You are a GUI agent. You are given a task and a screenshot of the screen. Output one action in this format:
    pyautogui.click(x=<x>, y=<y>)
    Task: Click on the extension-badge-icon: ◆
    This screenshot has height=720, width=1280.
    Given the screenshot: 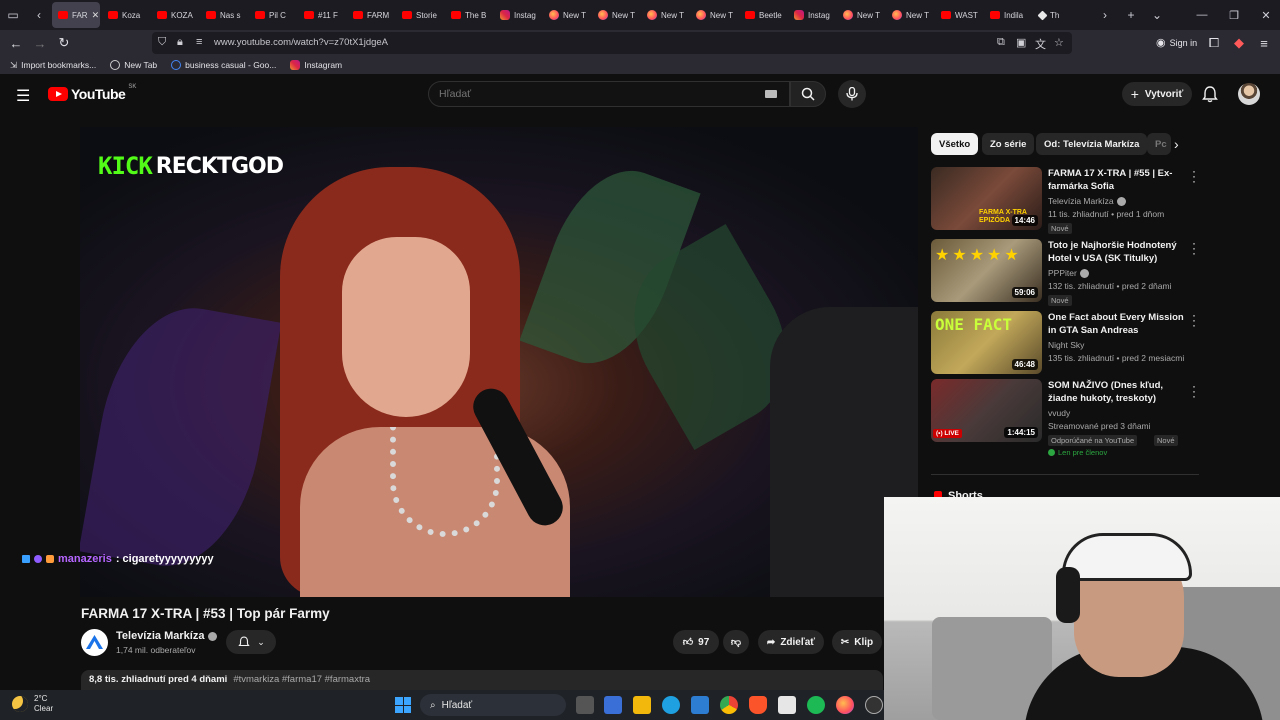 What is the action you would take?
    pyautogui.click(x=1239, y=43)
    